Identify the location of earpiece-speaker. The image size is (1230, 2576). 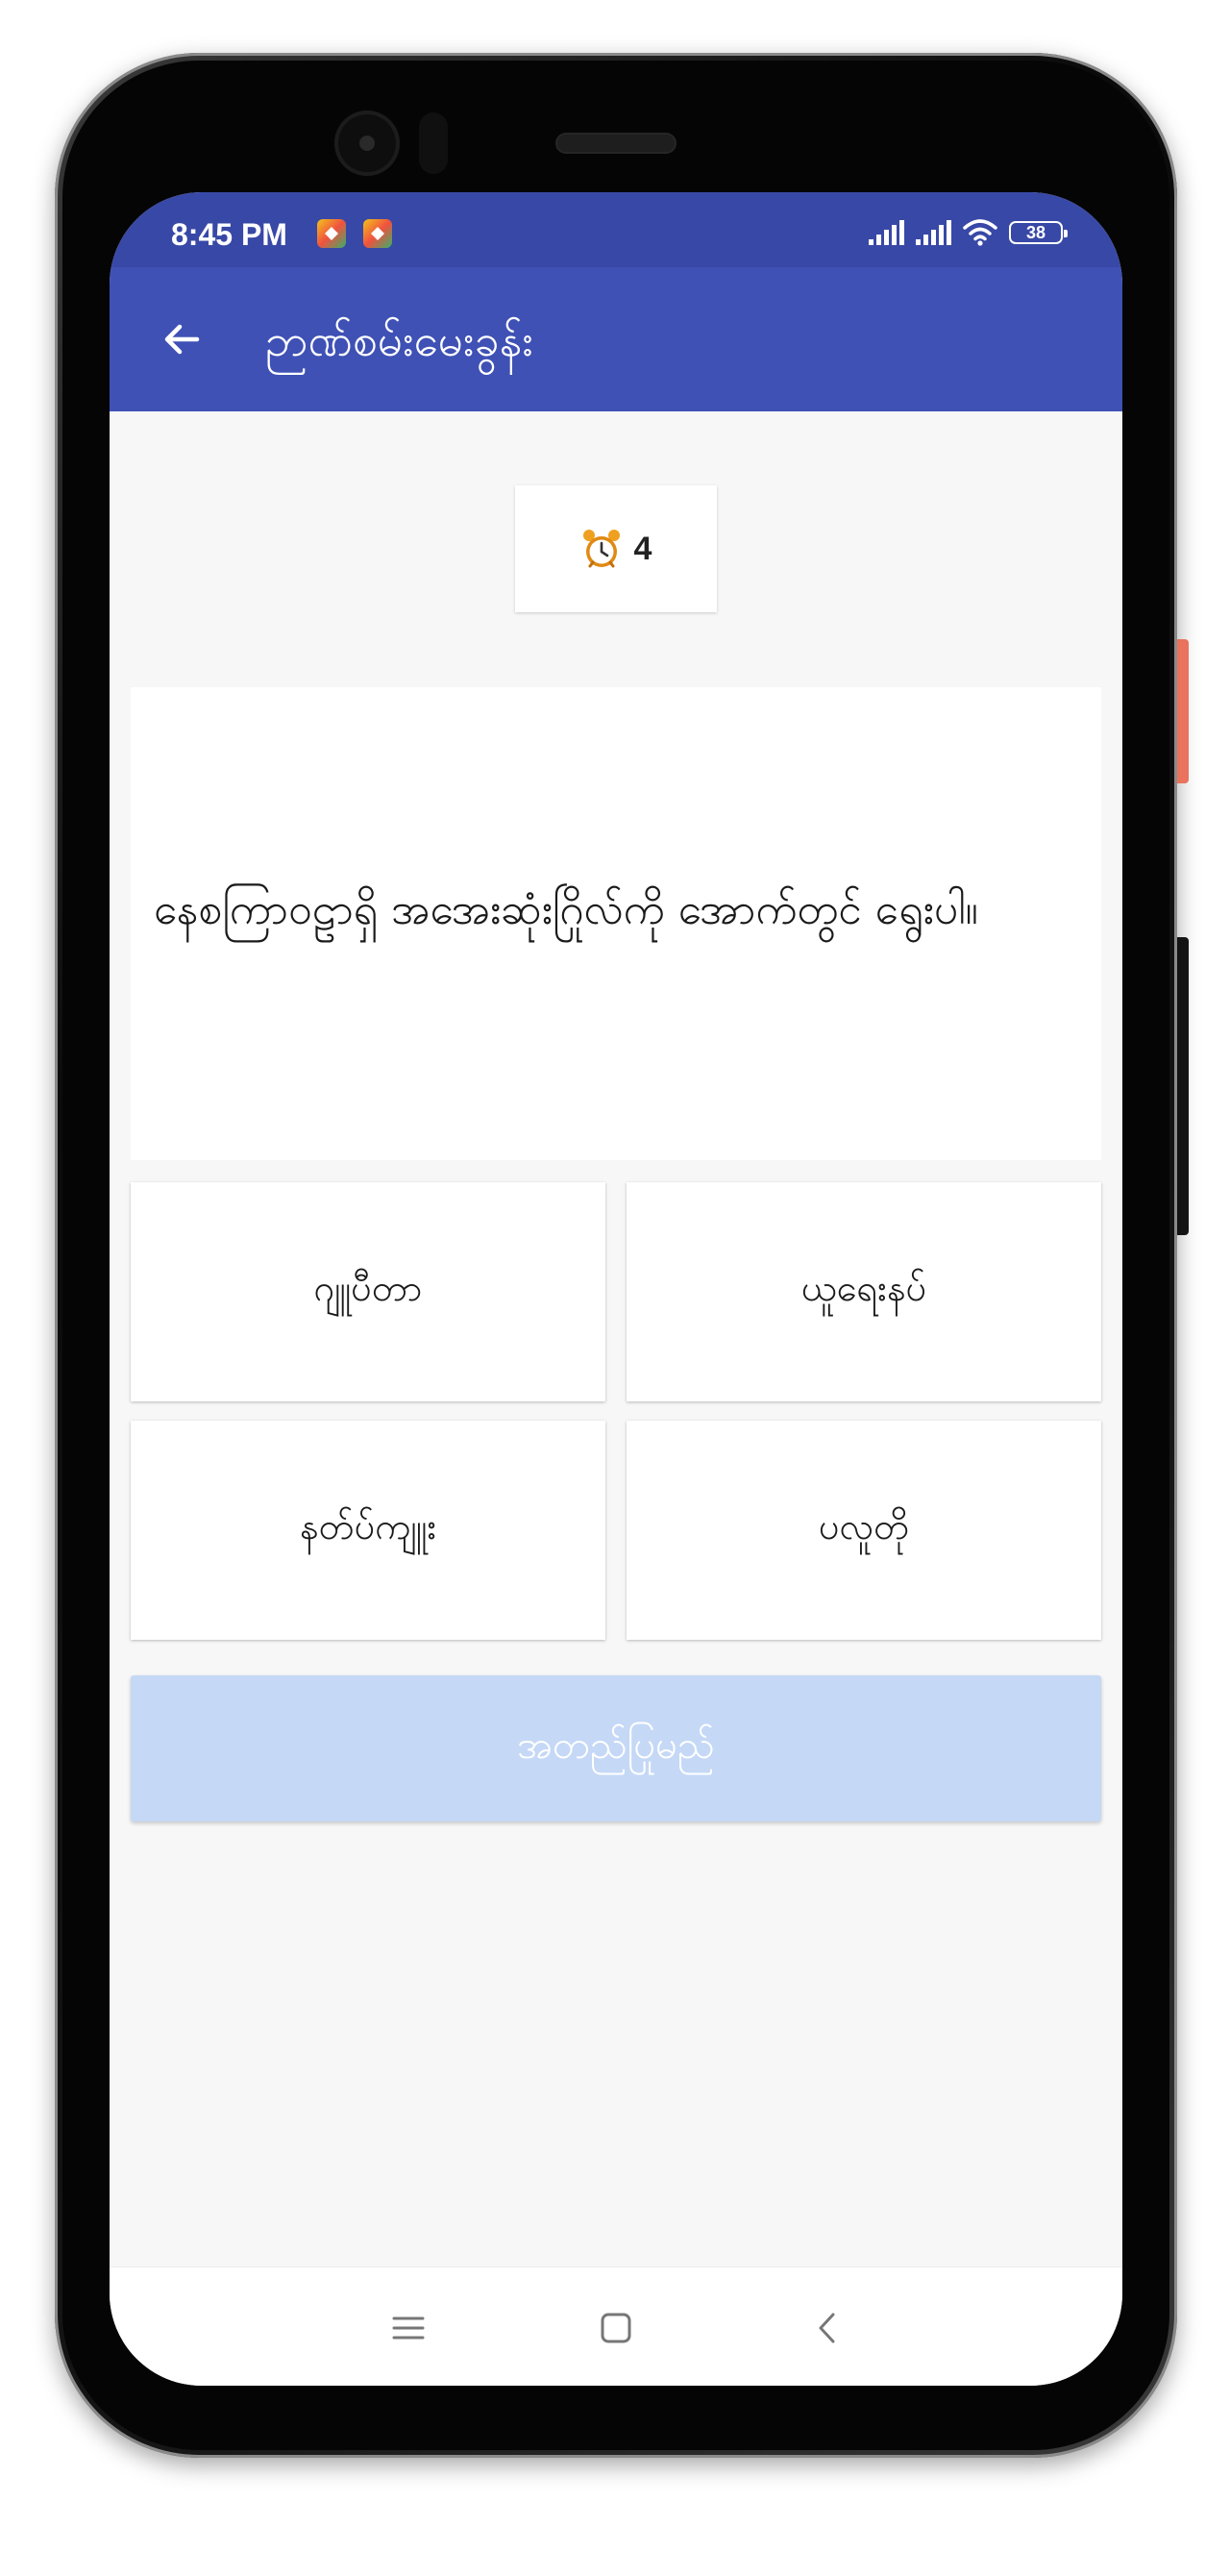
(616, 143).